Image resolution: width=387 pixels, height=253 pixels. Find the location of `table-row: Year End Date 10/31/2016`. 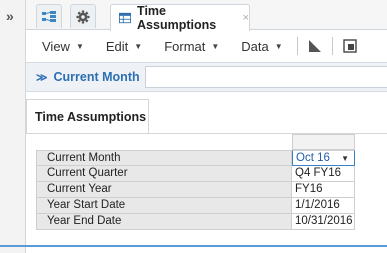

table-row: Year End Date 10/31/2016 is located at coordinates (211, 222).